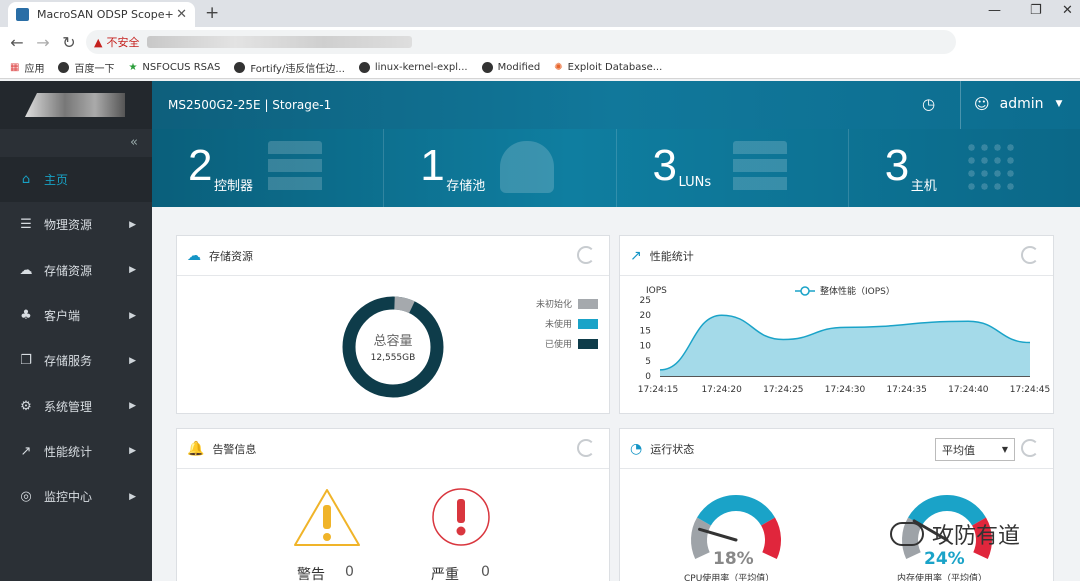  I want to click on tab-close-icon: ✕, so click(181, 14).